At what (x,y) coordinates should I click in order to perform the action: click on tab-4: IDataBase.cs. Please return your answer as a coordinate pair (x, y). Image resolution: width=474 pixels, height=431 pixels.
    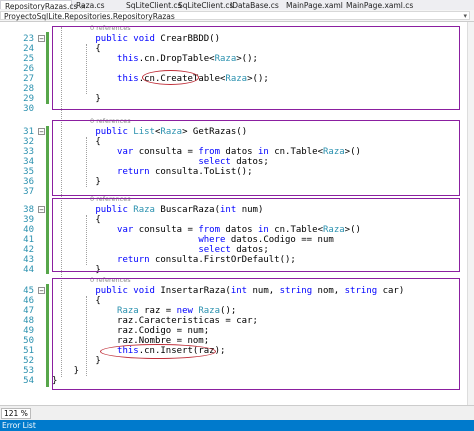
    Looking at the image, I should click on (254, 5).